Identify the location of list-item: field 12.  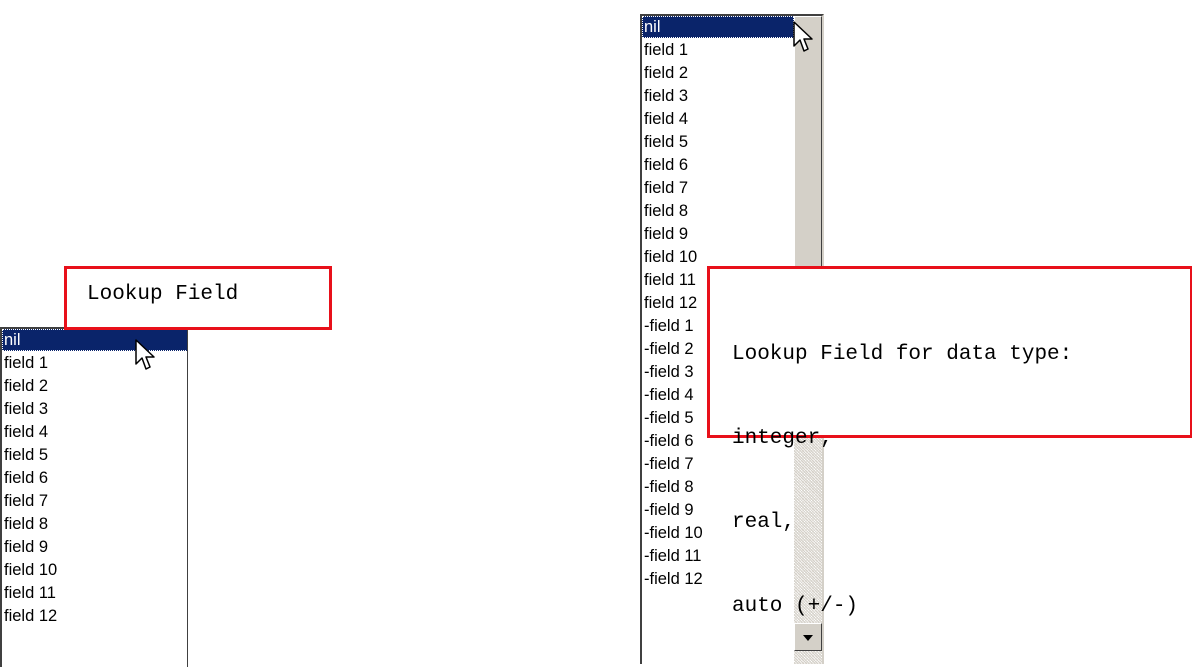
(94, 616).